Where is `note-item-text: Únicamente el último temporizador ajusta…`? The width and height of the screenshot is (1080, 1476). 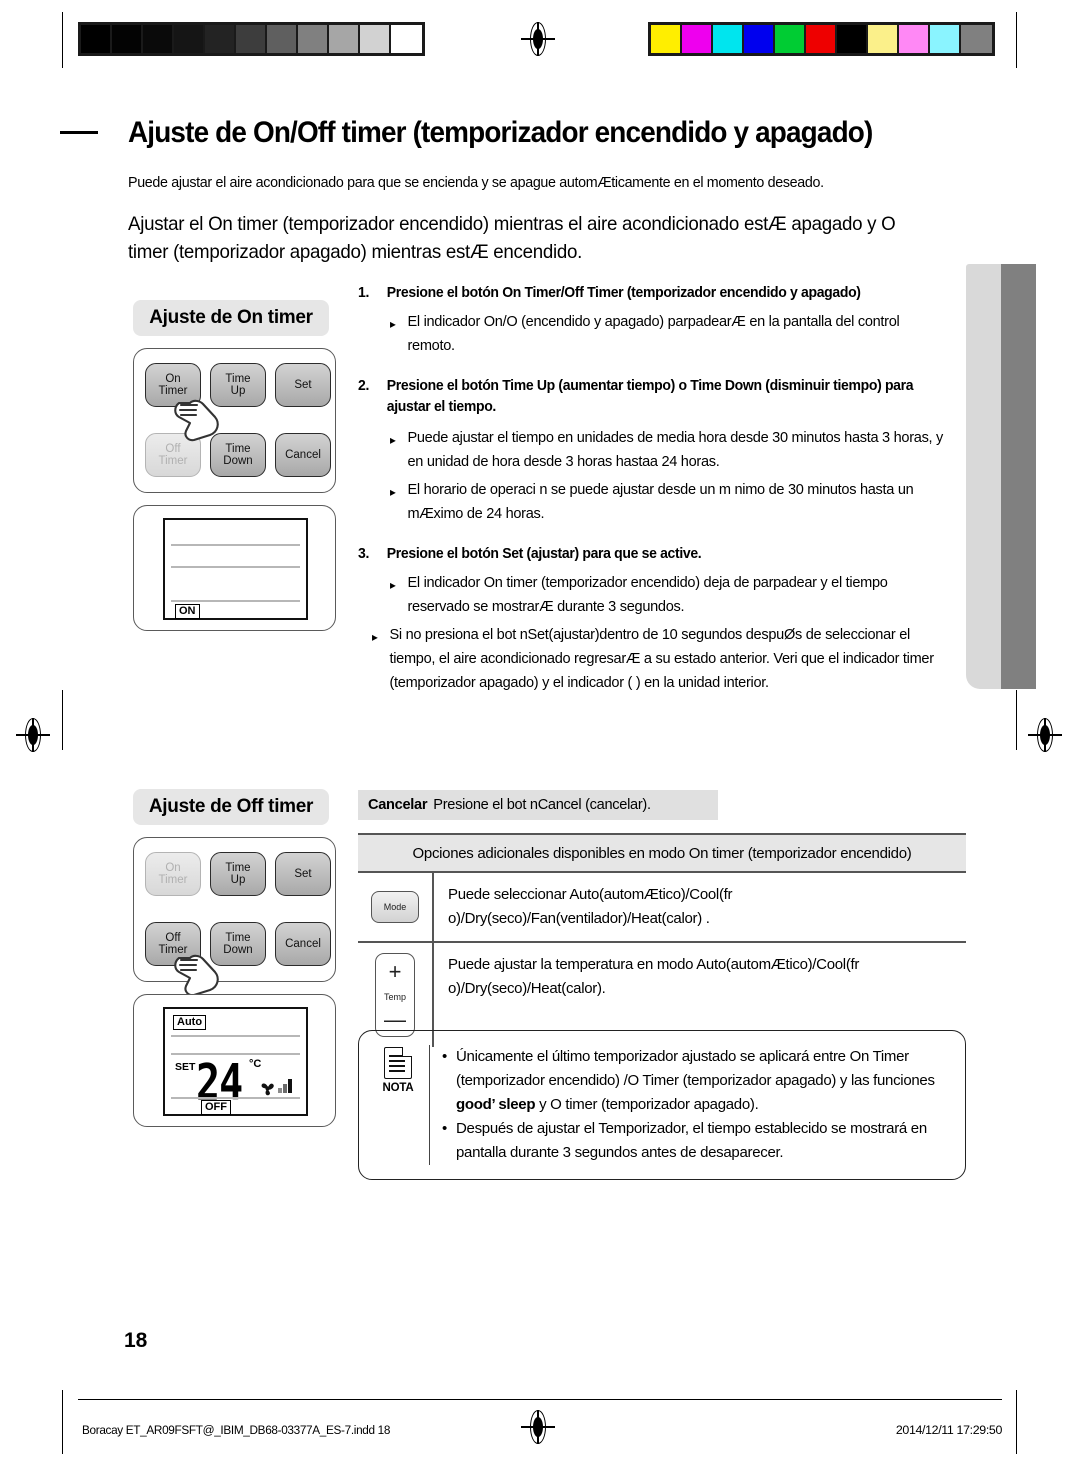
note-item-text: Únicamente el último temporizador ajusta… is located at coordinates (703, 1081).